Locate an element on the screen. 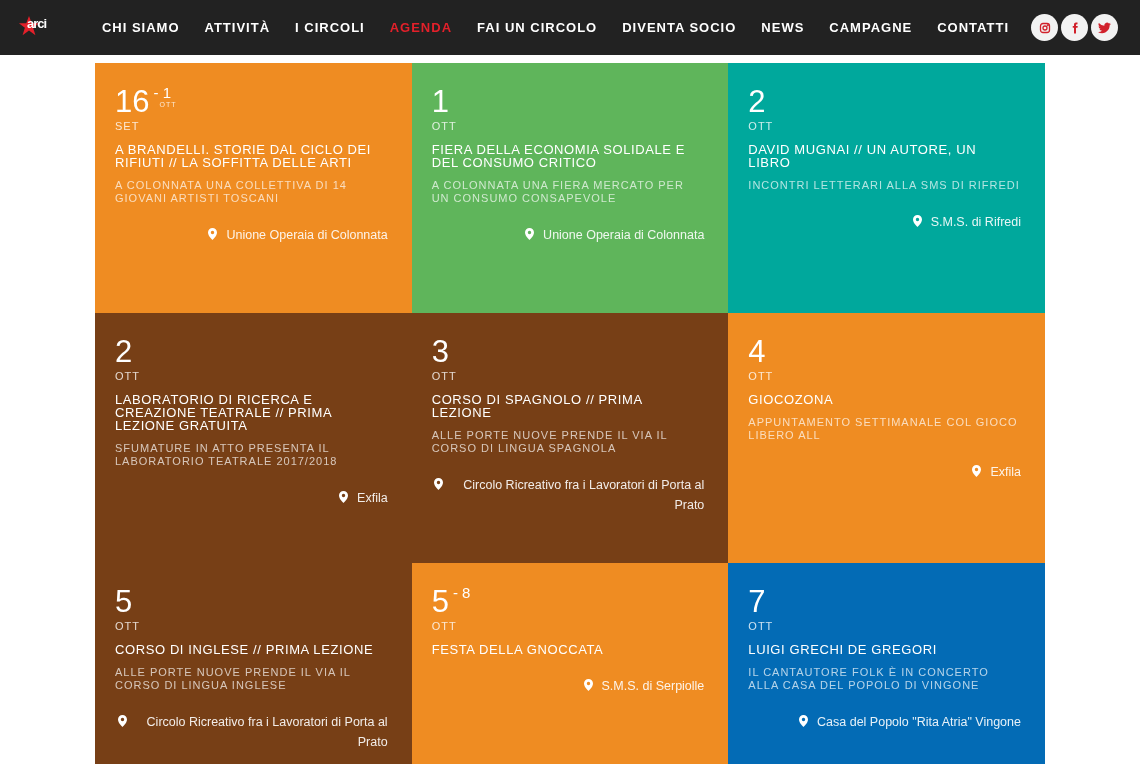 The image size is (1140, 764). nav-link: DIVENTA SOCIO is located at coordinates (679, 27).